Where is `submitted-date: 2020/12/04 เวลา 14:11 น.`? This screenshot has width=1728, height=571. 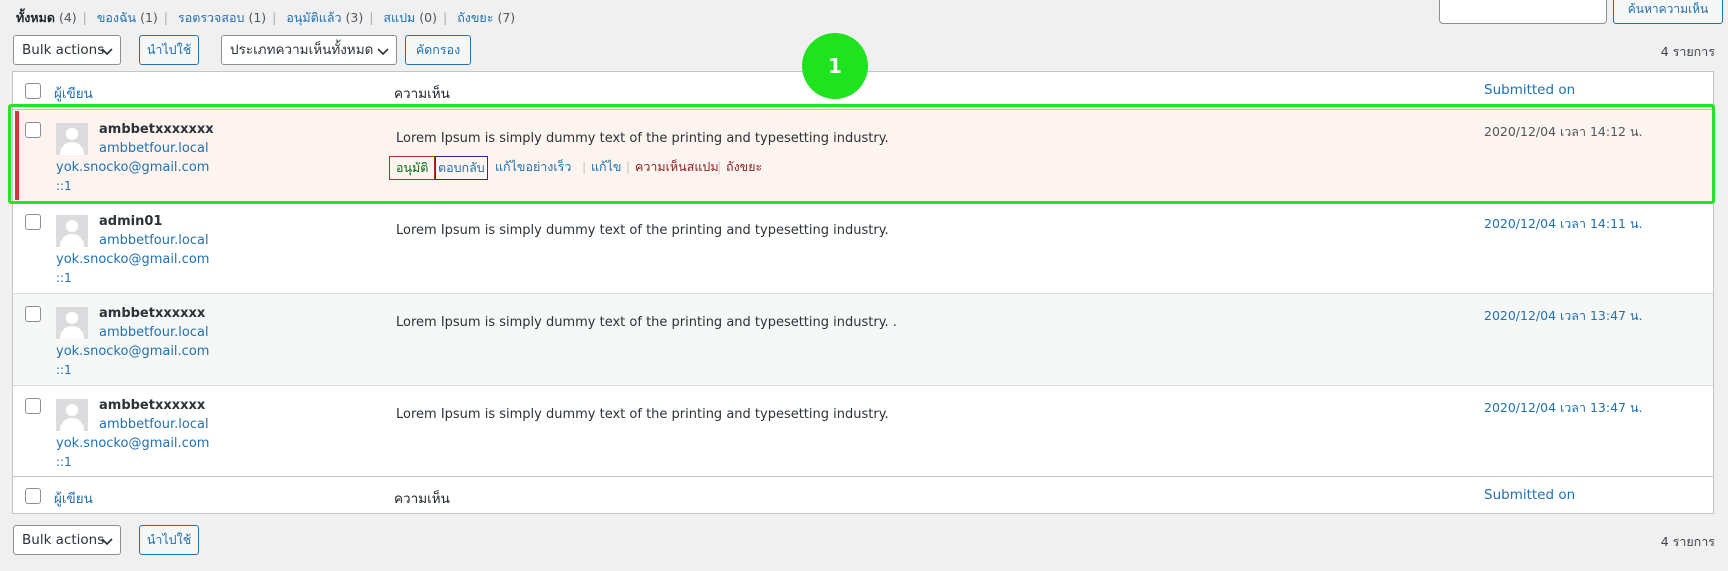
submitted-date: 2020/12/04 เวลา 14:11 น. is located at coordinates (1563, 224).